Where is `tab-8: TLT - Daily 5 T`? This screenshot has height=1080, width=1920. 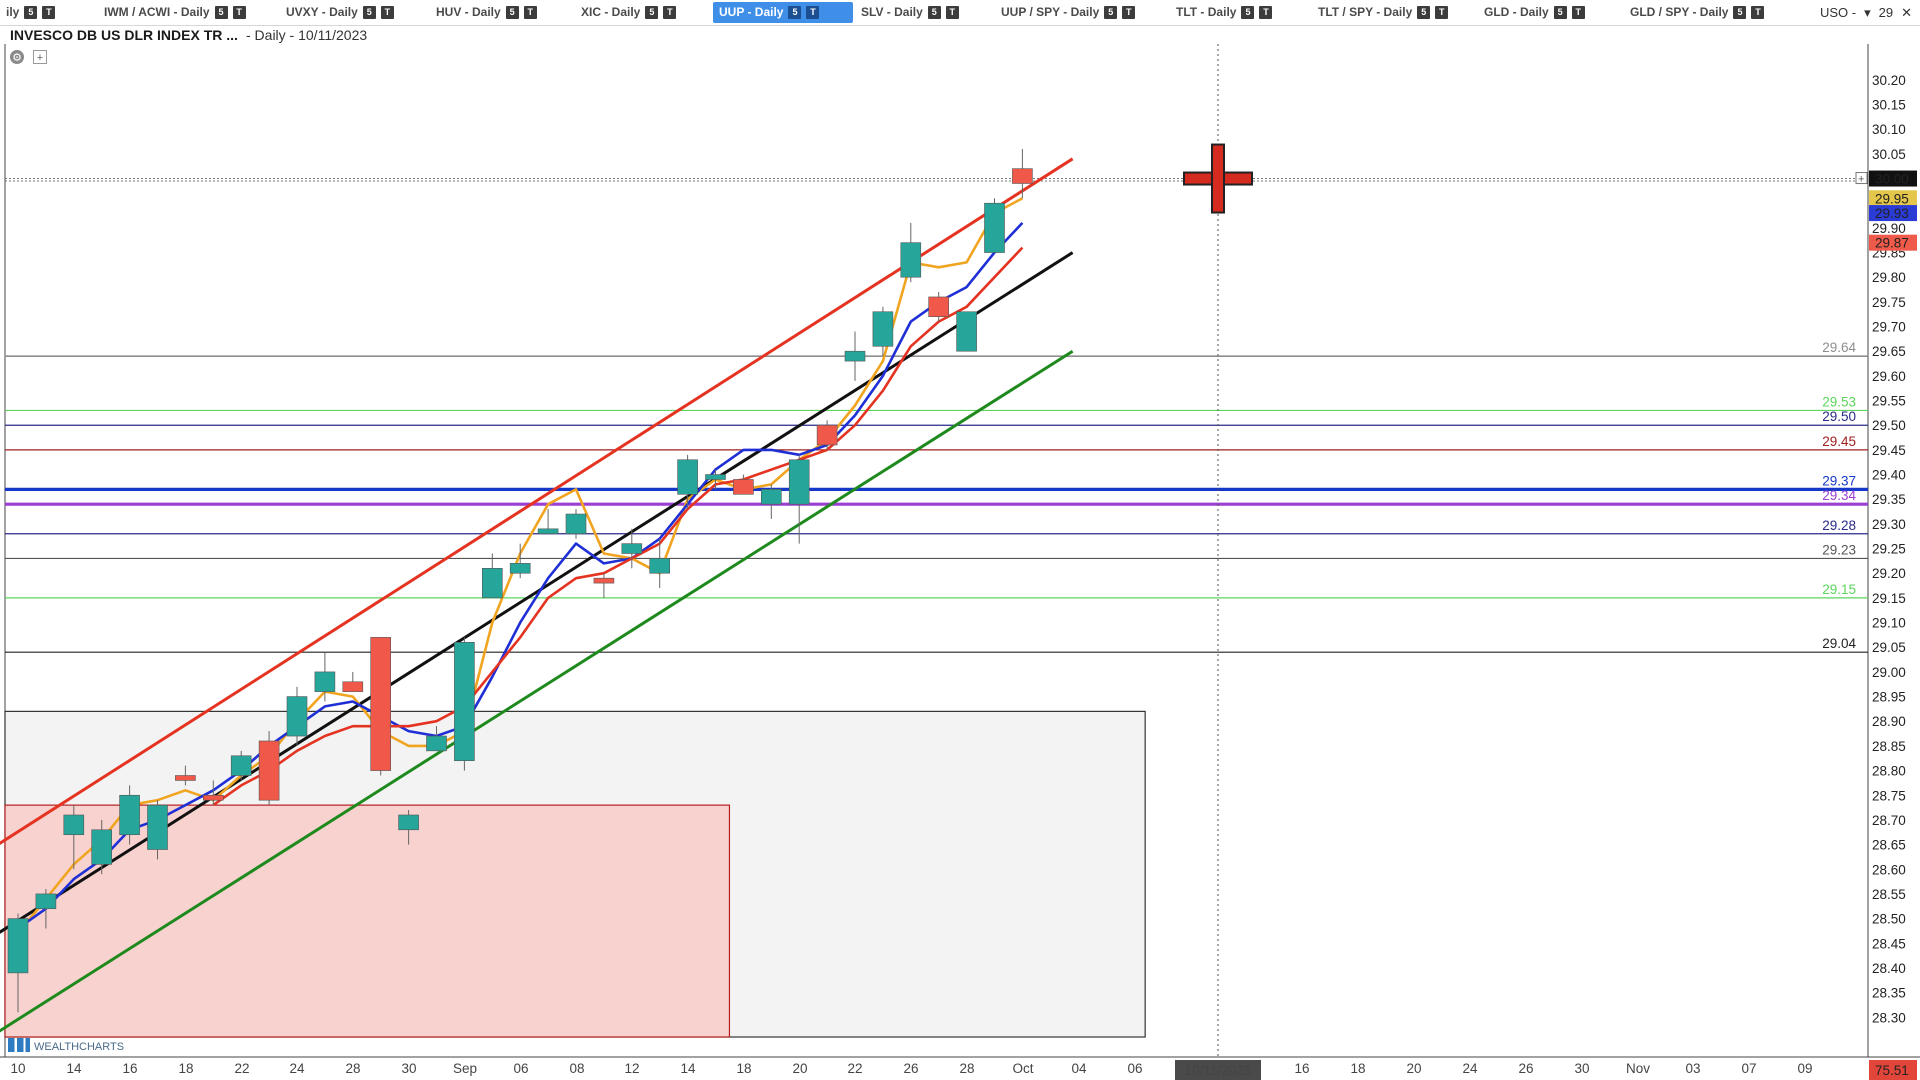 tab-8: TLT - Daily 5 T is located at coordinates (1226, 12).